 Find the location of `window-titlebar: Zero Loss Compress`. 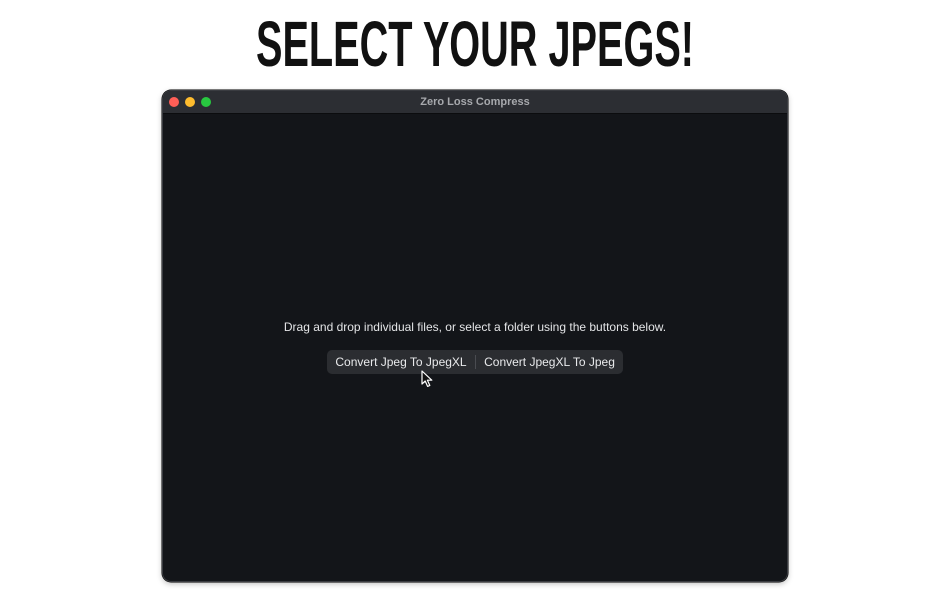

window-titlebar: Zero Loss Compress is located at coordinates (475, 102).